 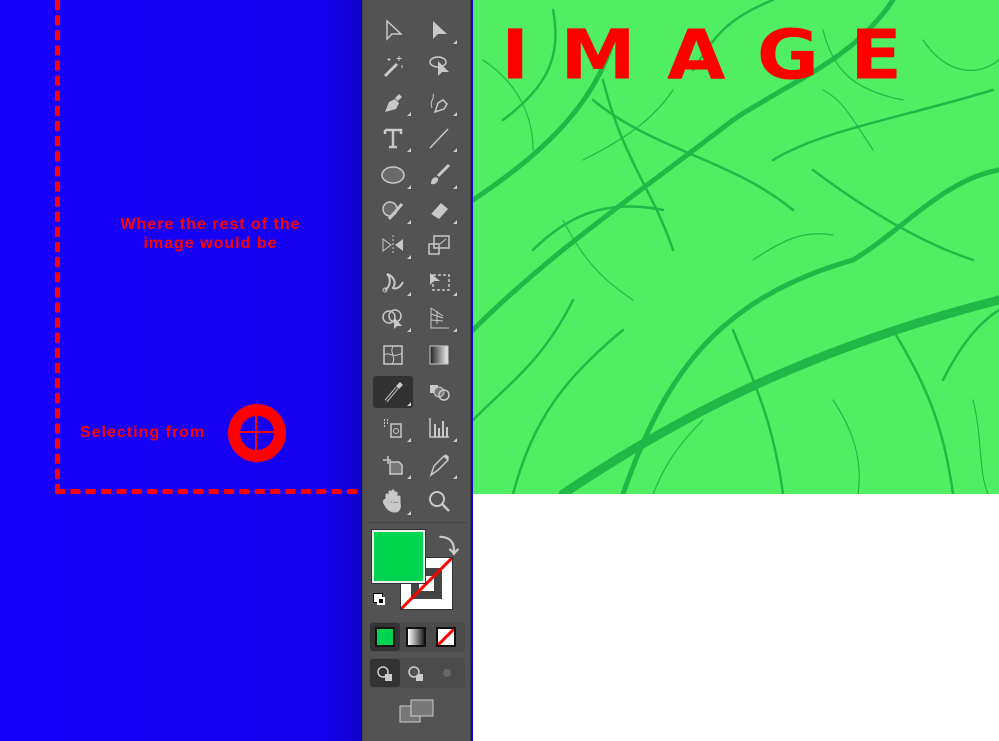 I want to click on ellipse-tool, so click(x=393, y=175).